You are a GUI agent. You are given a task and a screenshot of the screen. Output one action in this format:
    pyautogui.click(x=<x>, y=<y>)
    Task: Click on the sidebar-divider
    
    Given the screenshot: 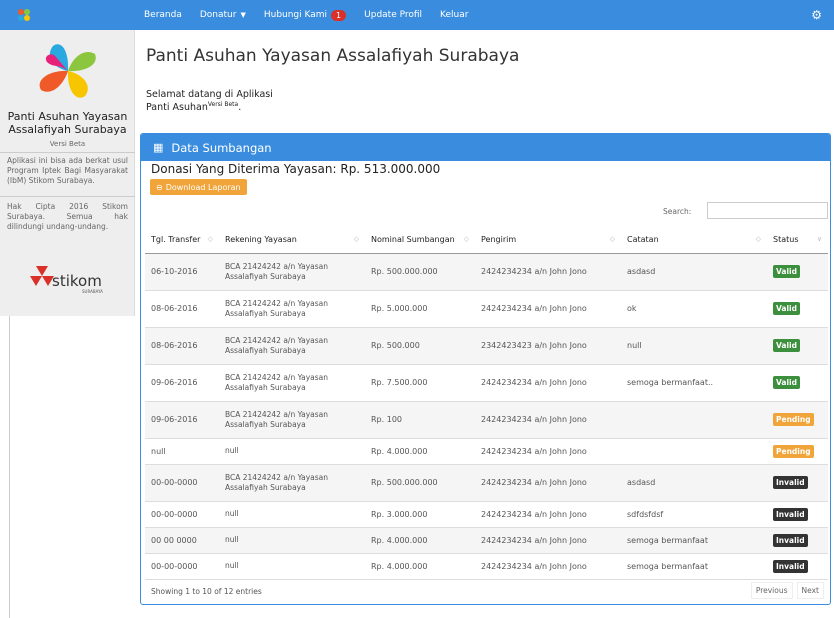 What is the action you would take?
    pyautogui.click(x=67, y=196)
    